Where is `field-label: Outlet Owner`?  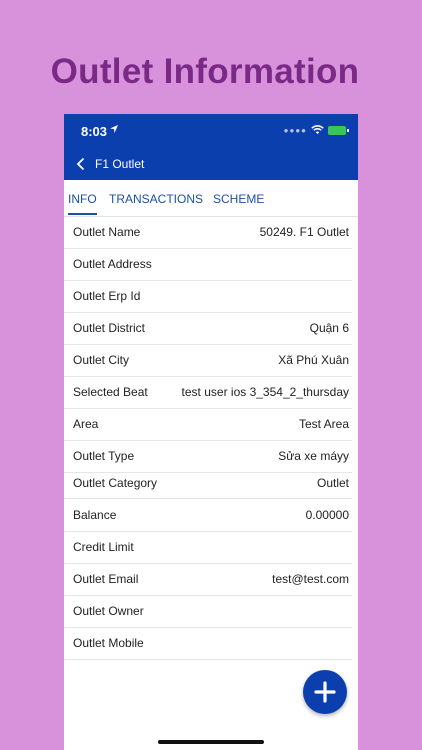 field-label: Outlet Owner is located at coordinates (108, 611).